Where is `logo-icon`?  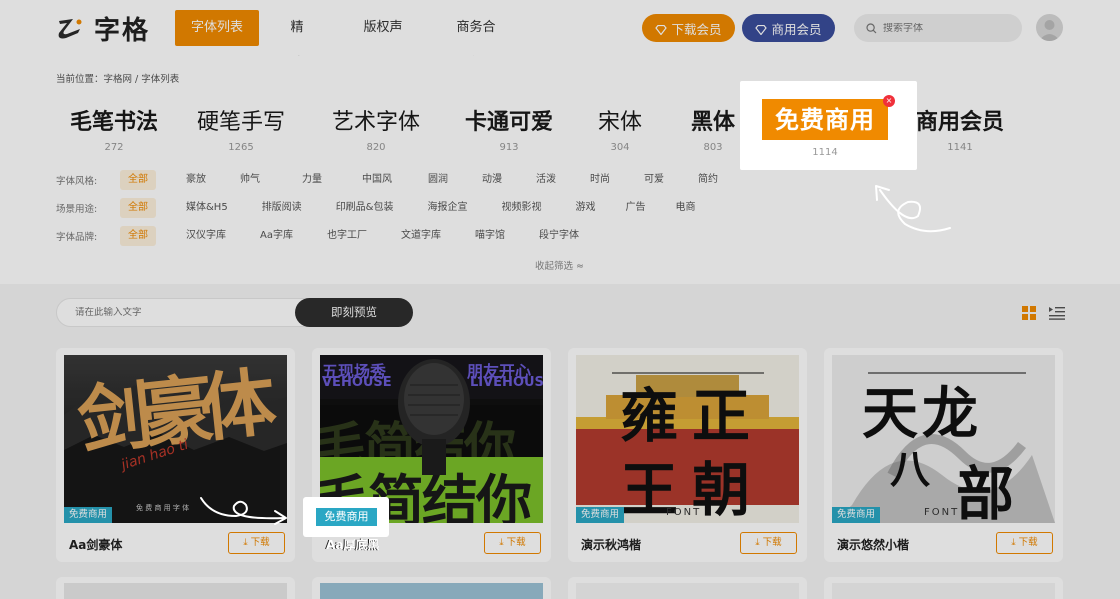
logo-icon is located at coordinates (70, 28).